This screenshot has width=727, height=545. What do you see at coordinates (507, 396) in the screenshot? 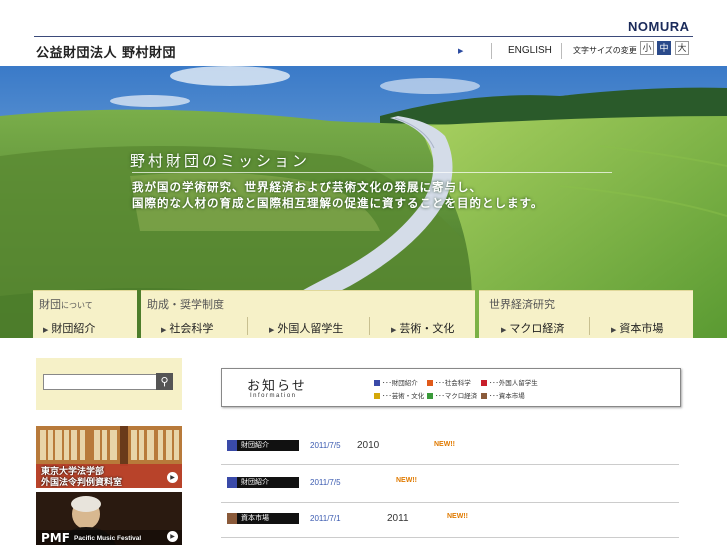
I see `legend-label: ･･･資本市場` at bounding box center [507, 396].